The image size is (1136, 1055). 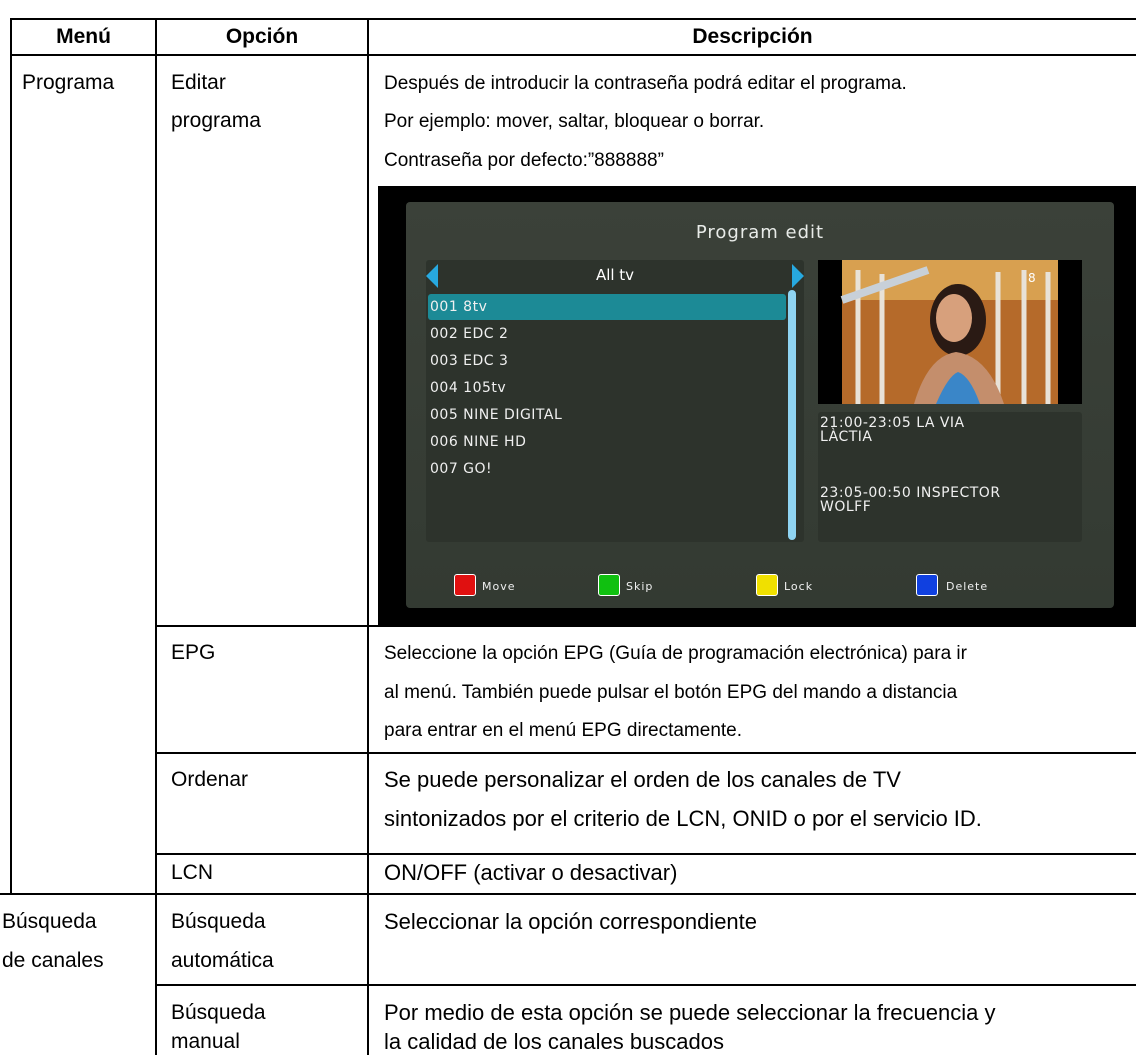 I want to click on lock-label: Lock, so click(x=799, y=586).